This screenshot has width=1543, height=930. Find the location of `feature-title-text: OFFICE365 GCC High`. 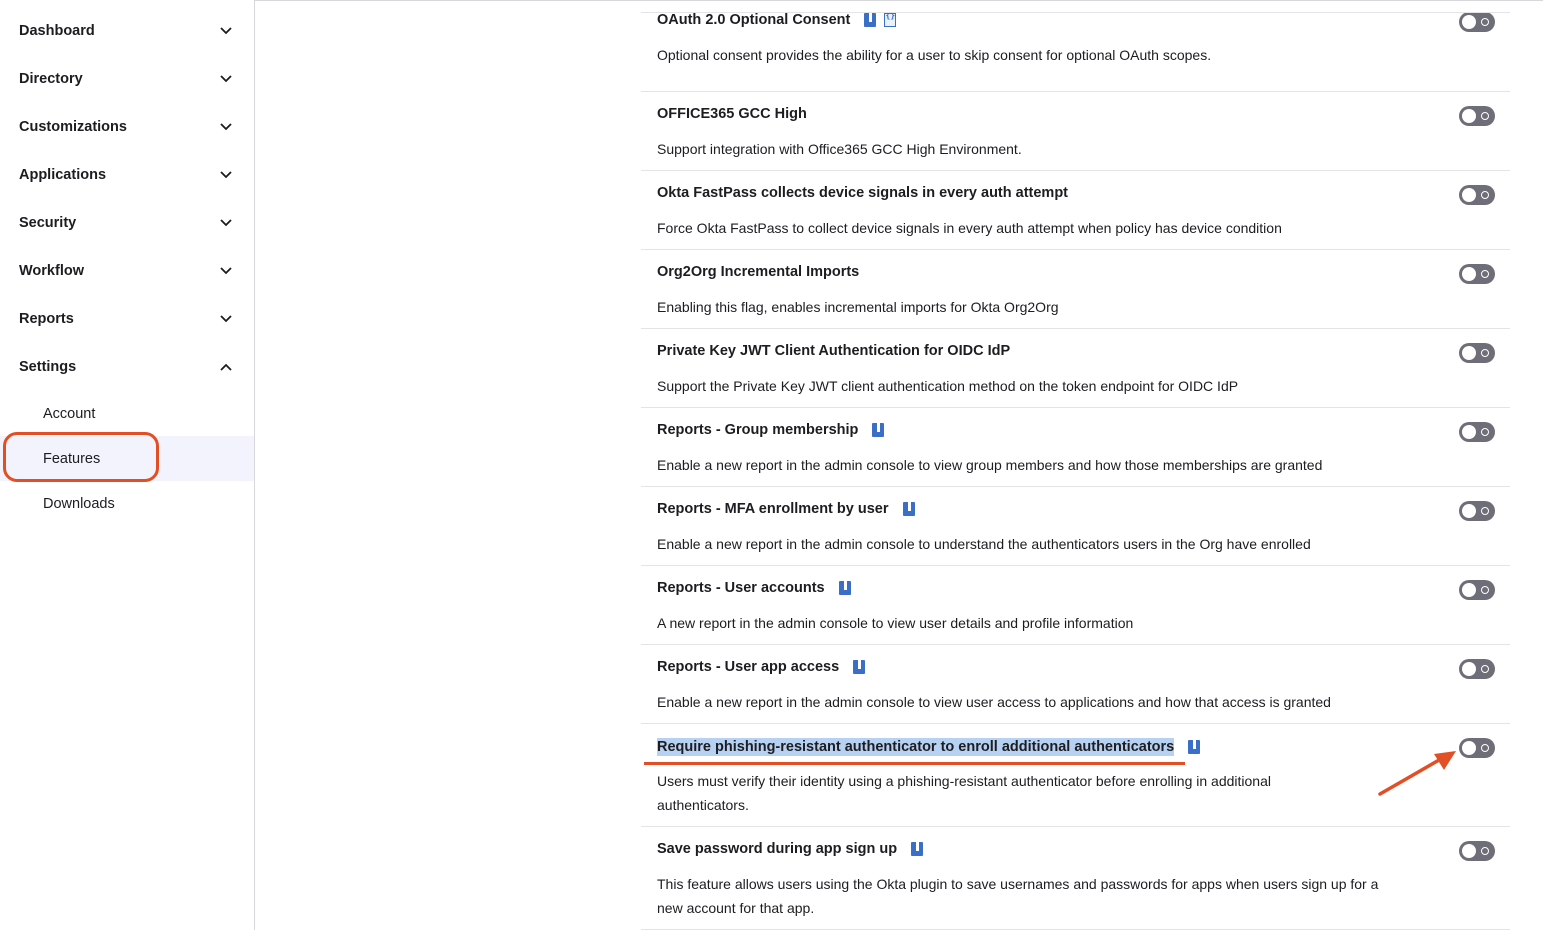

feature-title-text: OFFICE365 GCC High is located at coordinates (732, 114).